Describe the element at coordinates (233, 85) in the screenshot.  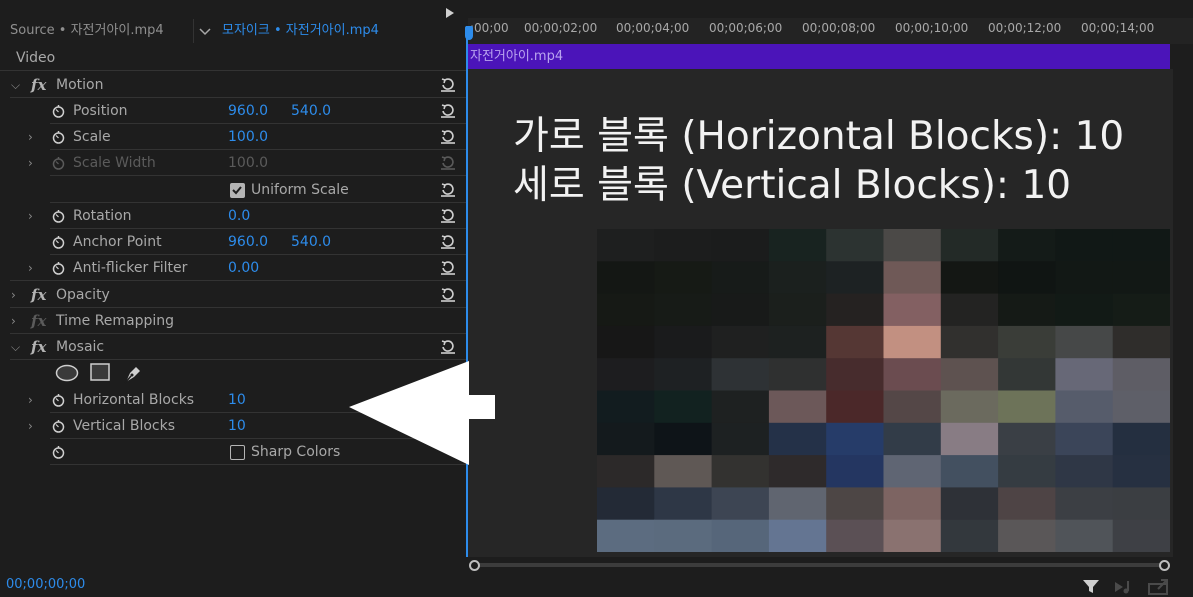
I see `effect-motion-row: ⌵ fx Motion` at that location.